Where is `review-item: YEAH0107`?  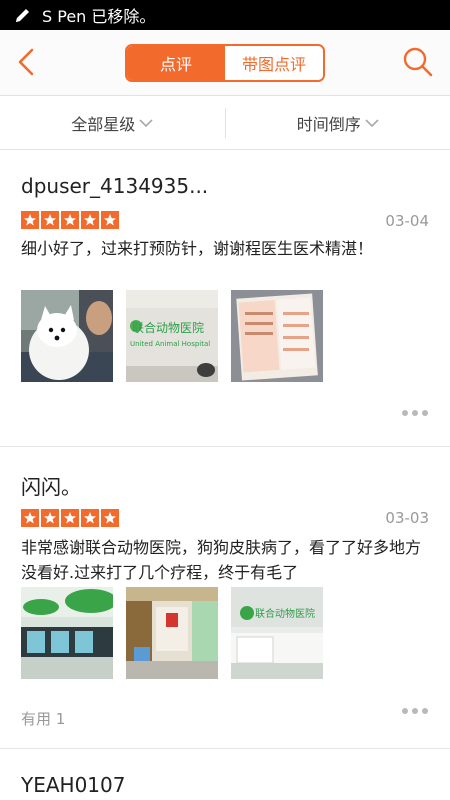
review-item: YEAH0107 is located at coordinates (225, 774).